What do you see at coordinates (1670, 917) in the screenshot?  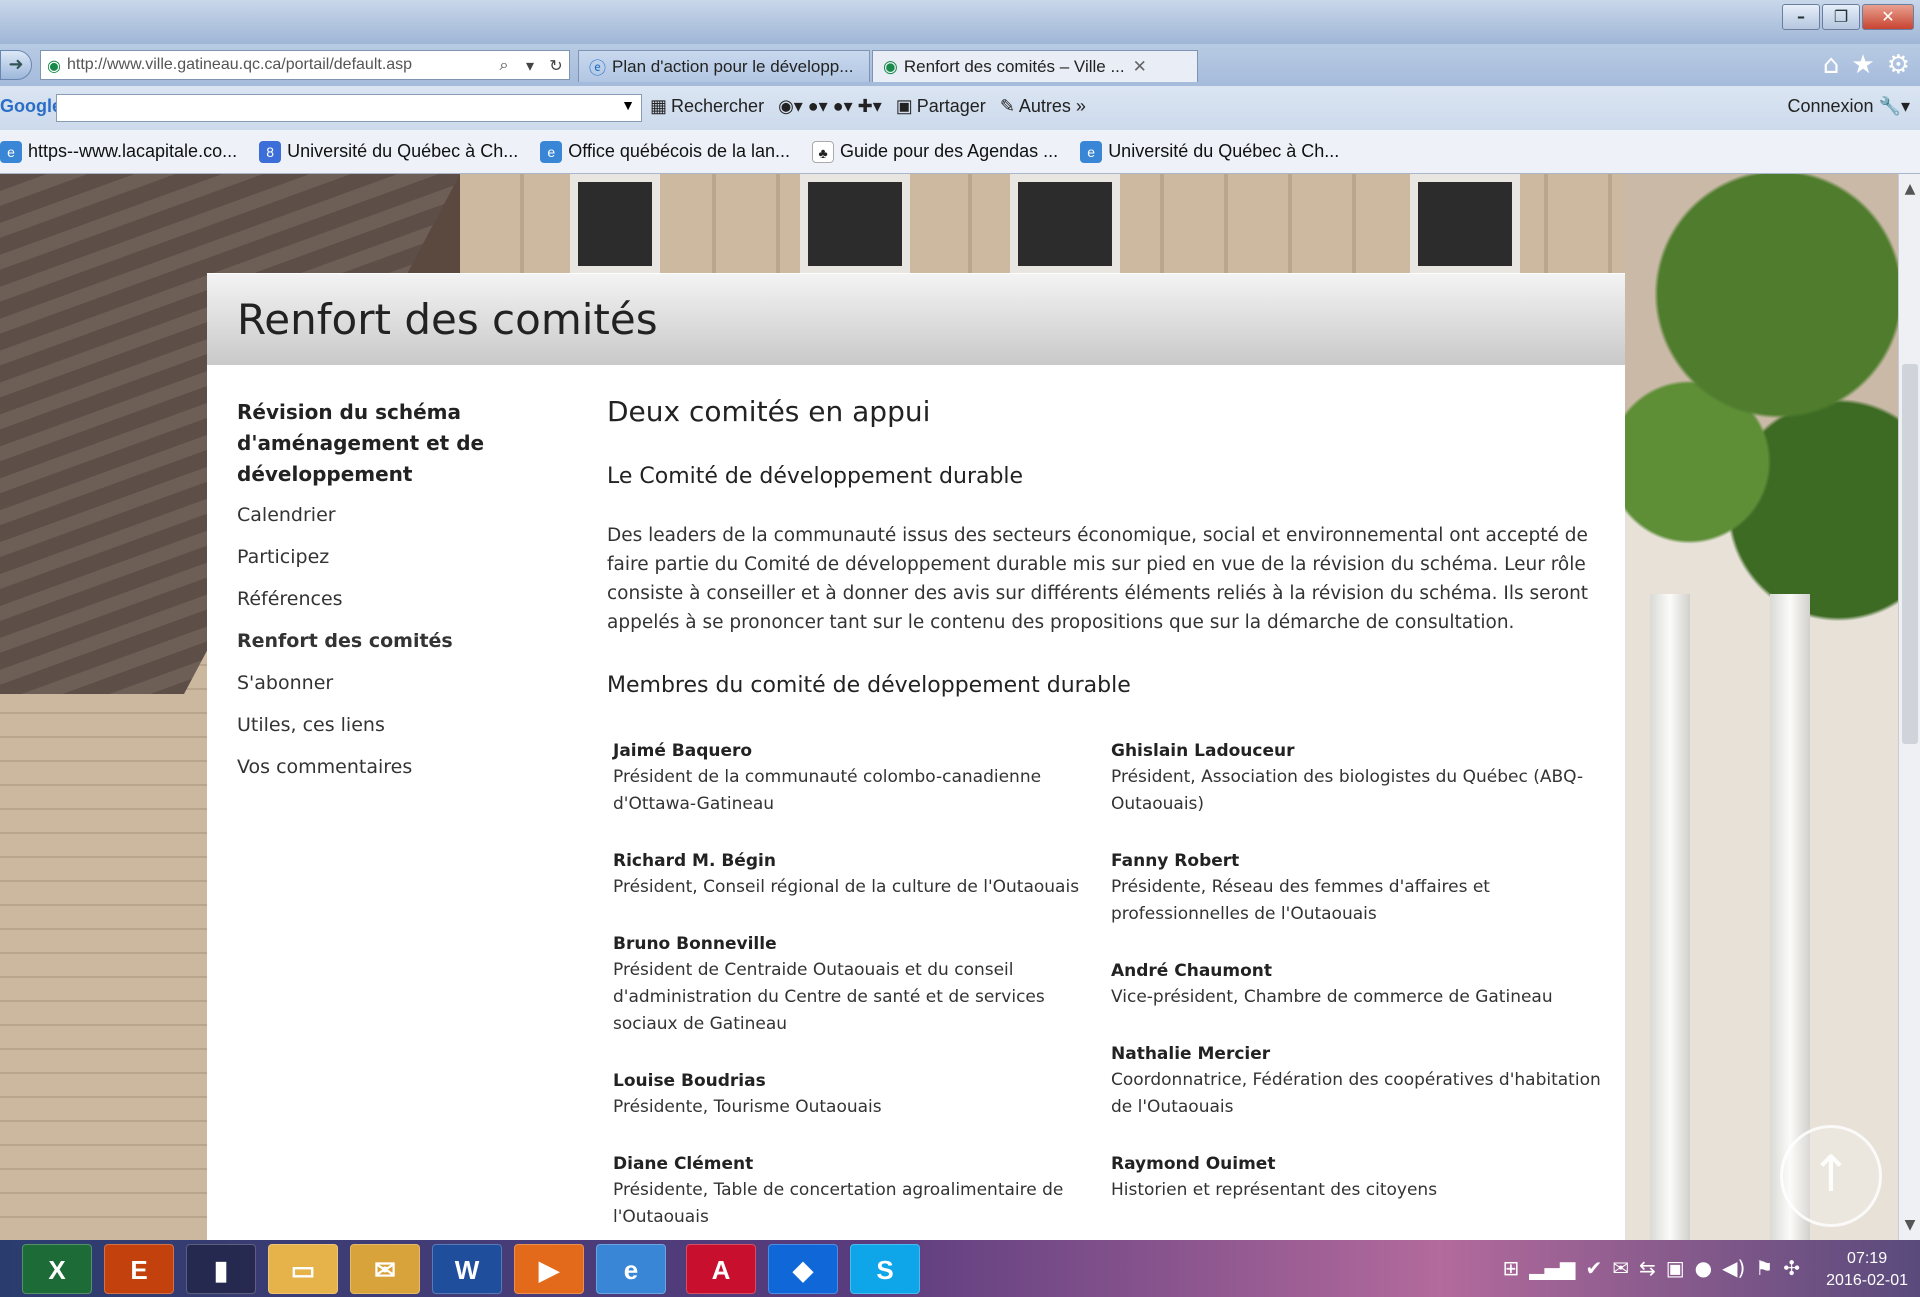 I see `background-column` at bounding box center [1670, 917].